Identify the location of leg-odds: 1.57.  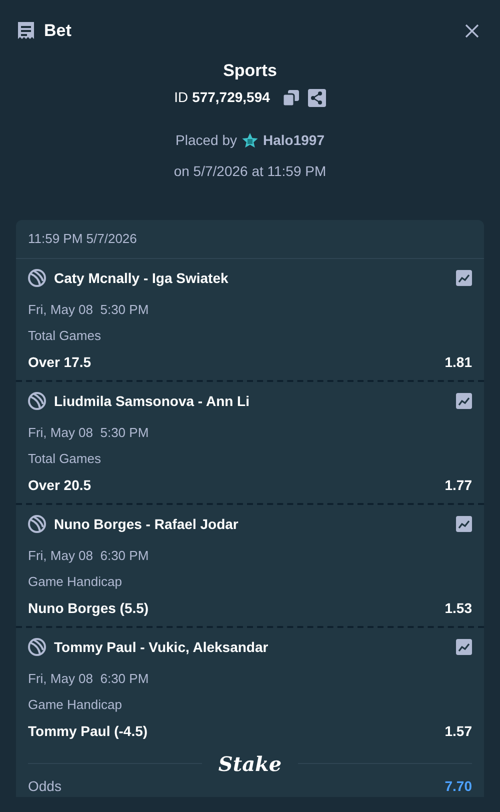
(458, 731).